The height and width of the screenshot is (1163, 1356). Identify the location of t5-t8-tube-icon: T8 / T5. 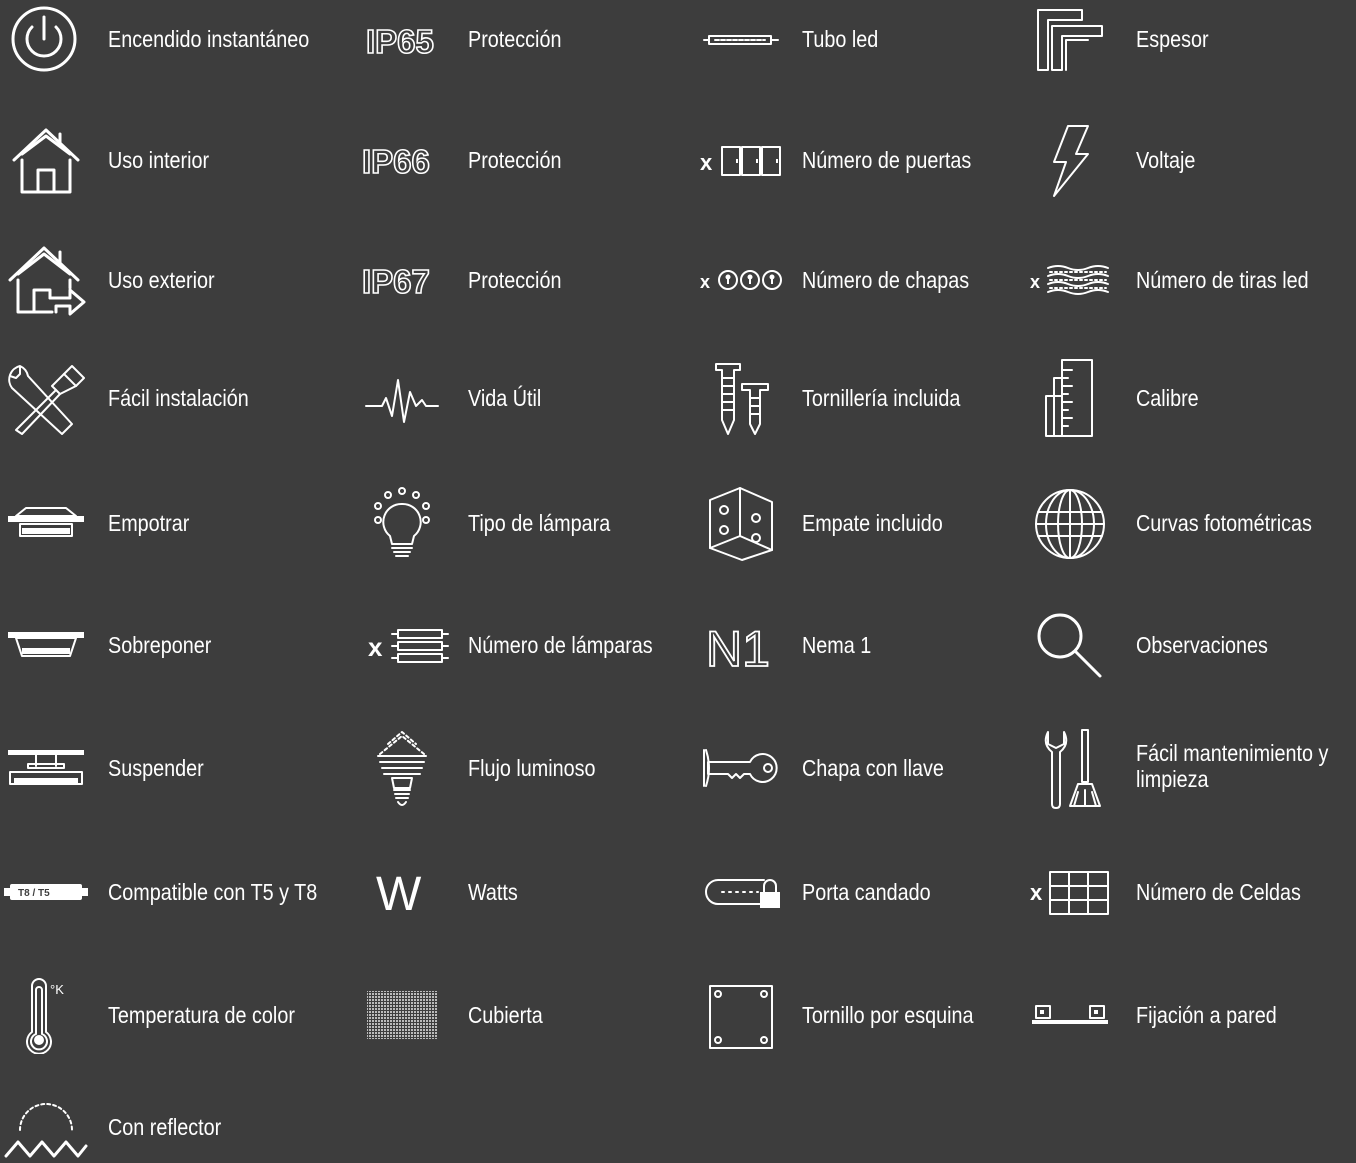
(46, 892).